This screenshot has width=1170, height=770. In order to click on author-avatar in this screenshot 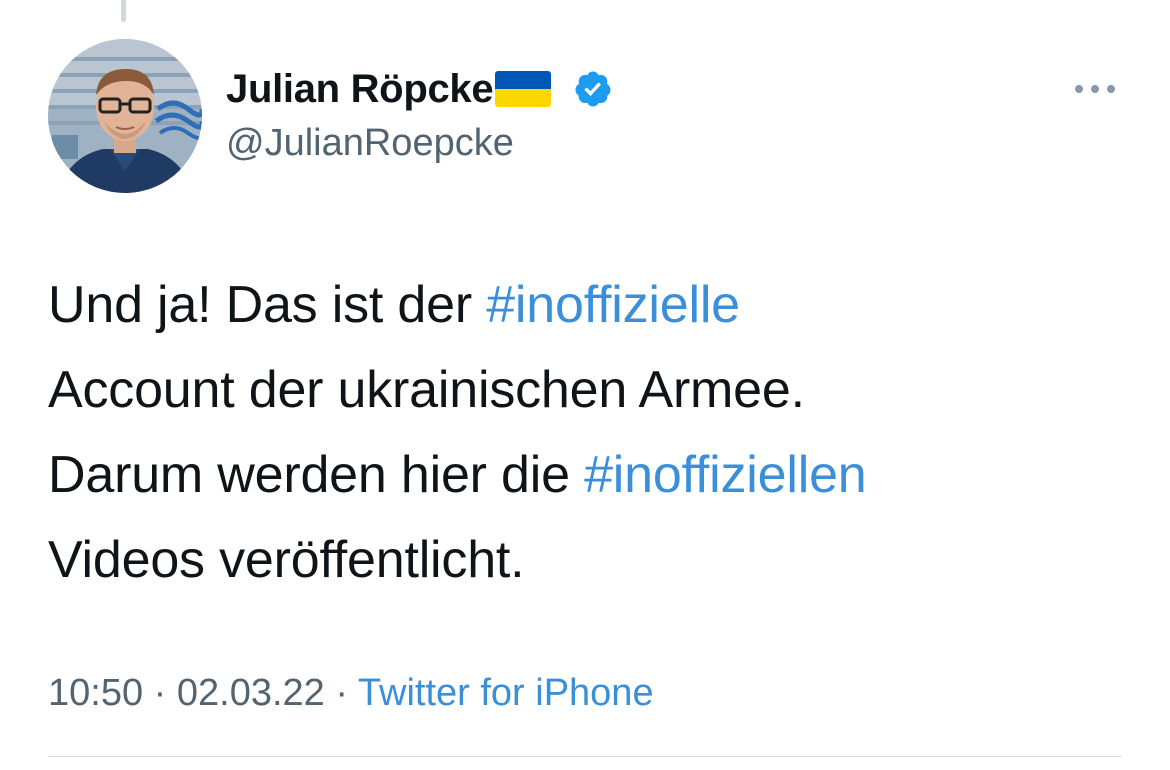, I will do `click(125, 116)`.